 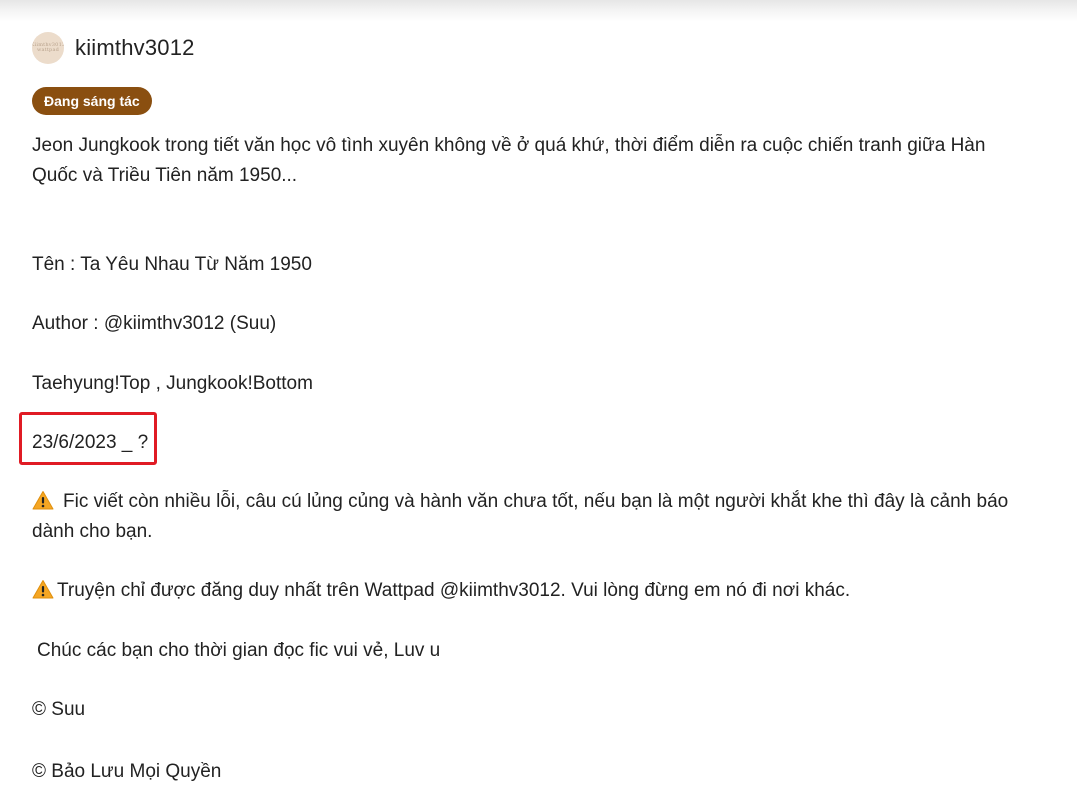 I want to click on avatar-text: Kiimthv3012 wattpad, so click(x=48, y=47).